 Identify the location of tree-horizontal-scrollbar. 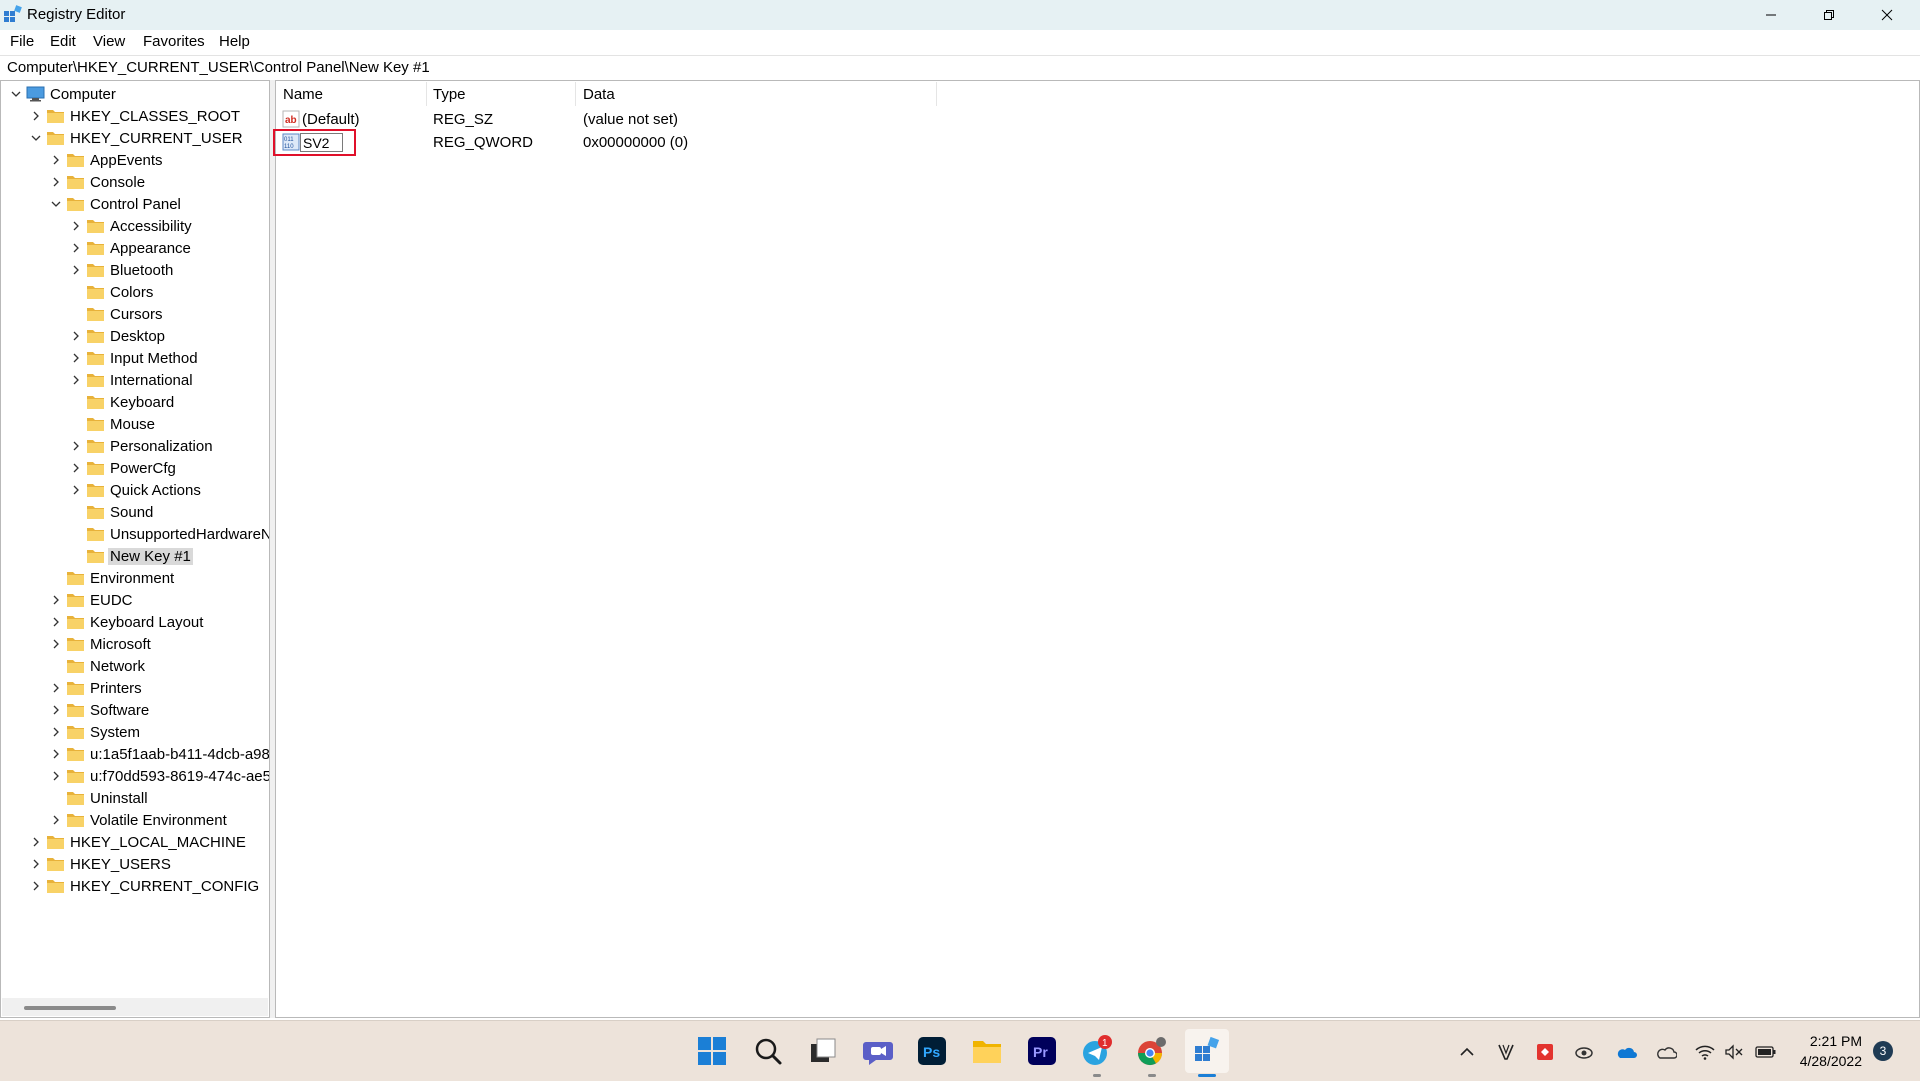
(135, 1007).